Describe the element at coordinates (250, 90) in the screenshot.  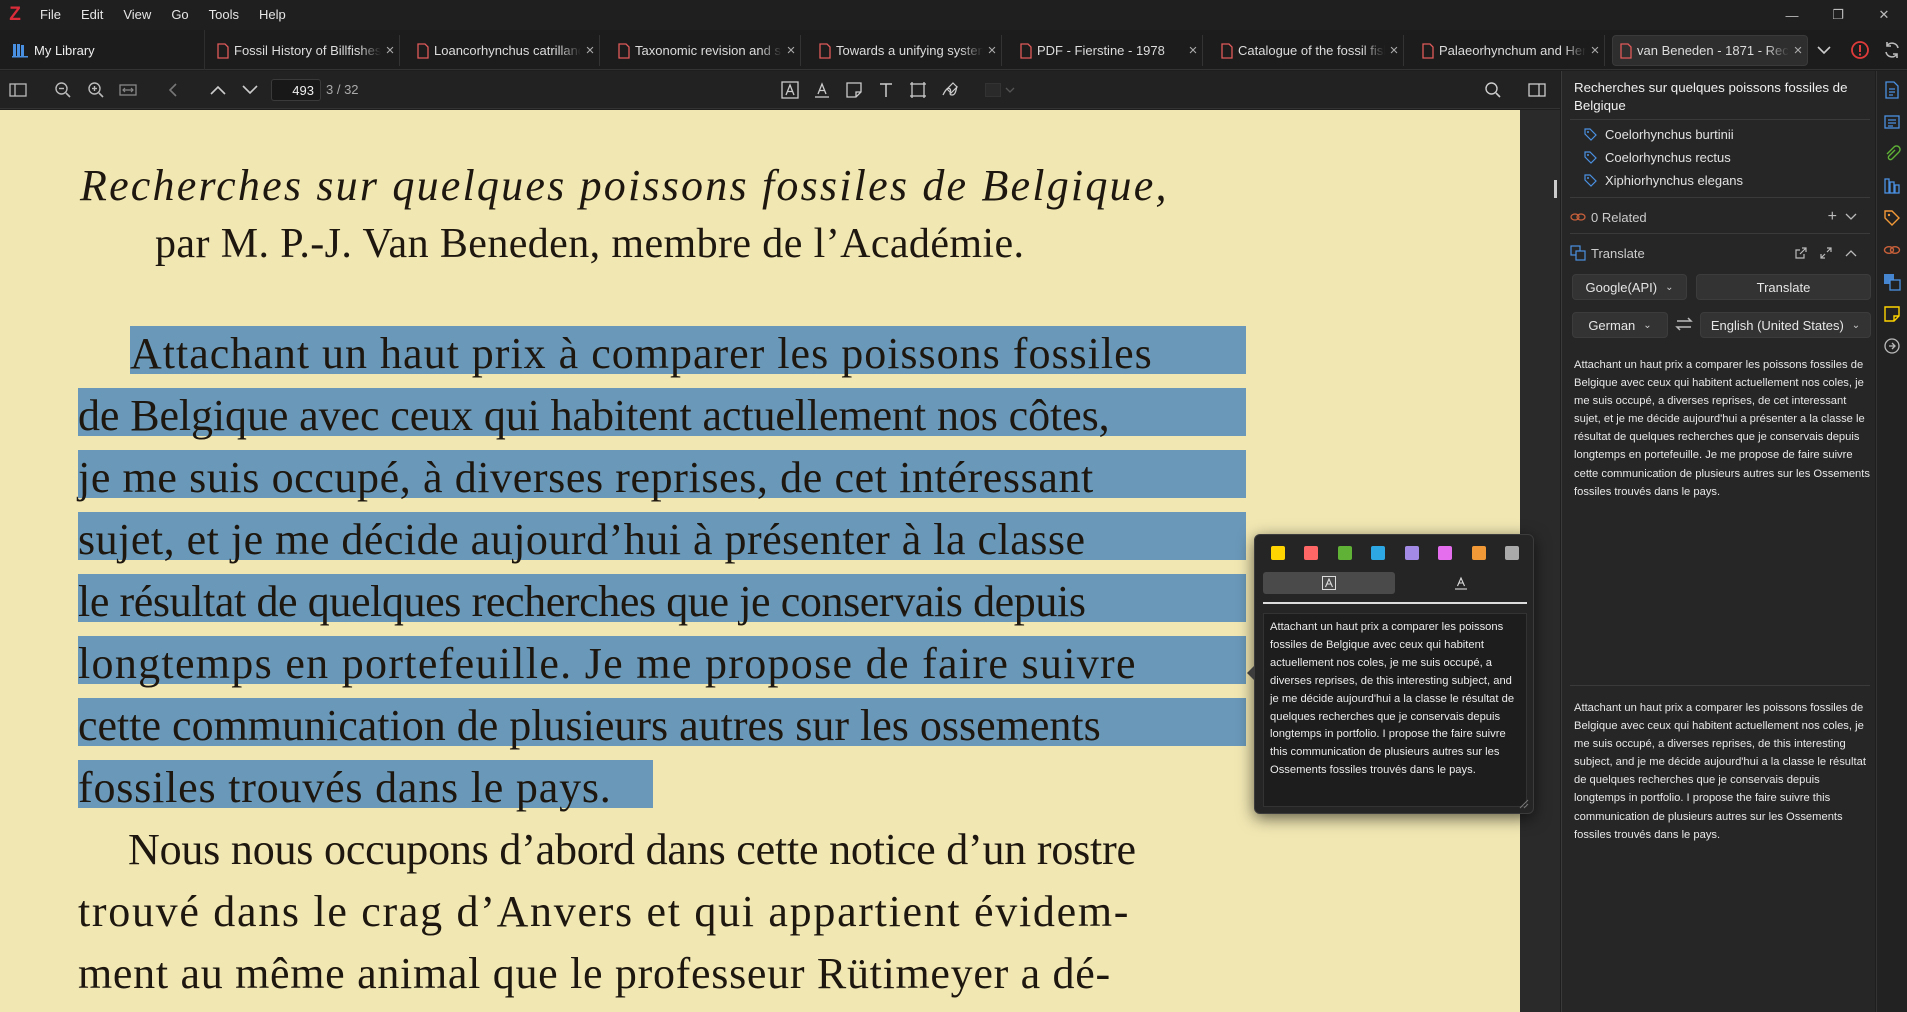
I see `next-page-icon` at that location.